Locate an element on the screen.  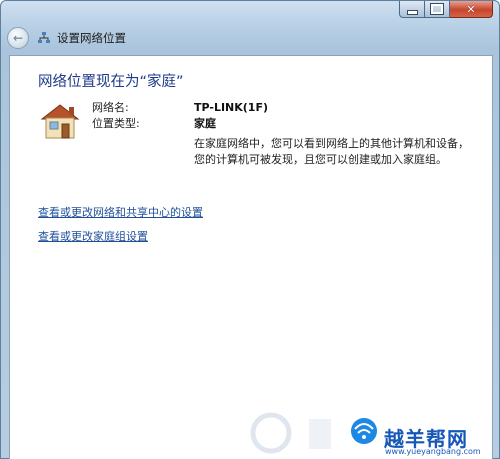
maximize-button is located at coordinates (437, 9).